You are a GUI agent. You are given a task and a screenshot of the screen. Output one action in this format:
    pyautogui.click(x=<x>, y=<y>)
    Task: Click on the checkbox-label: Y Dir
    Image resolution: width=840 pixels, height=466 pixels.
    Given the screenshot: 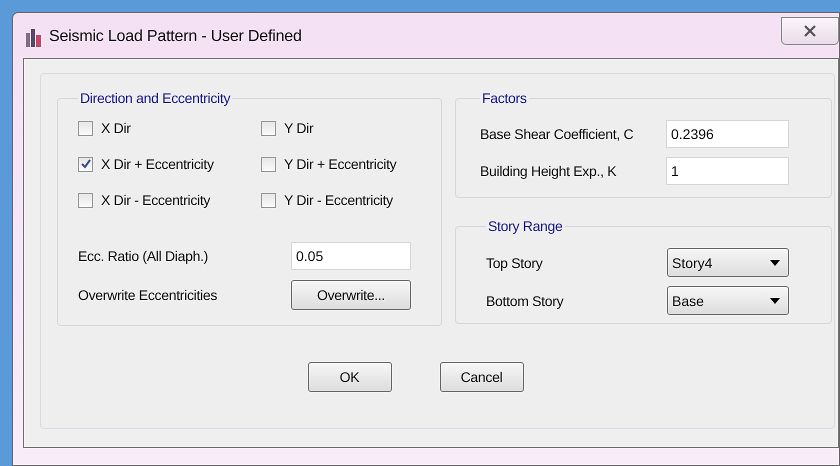 What is the action you would take?
    pyautogui.click(x=299, y=128)
    